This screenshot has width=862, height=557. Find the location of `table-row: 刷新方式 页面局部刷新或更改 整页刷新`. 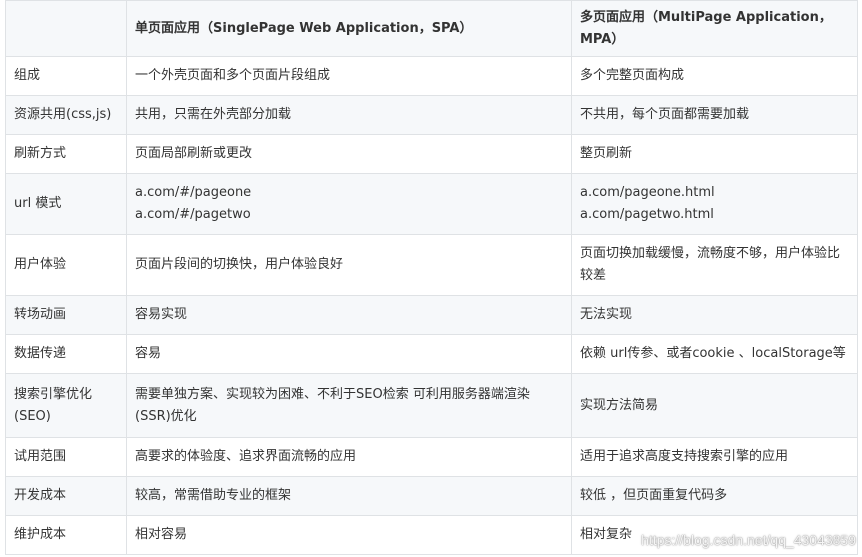

table-row: 刷新方式 页面局部刷新或更改 整页刷新 is located at coordinates (431, 154).